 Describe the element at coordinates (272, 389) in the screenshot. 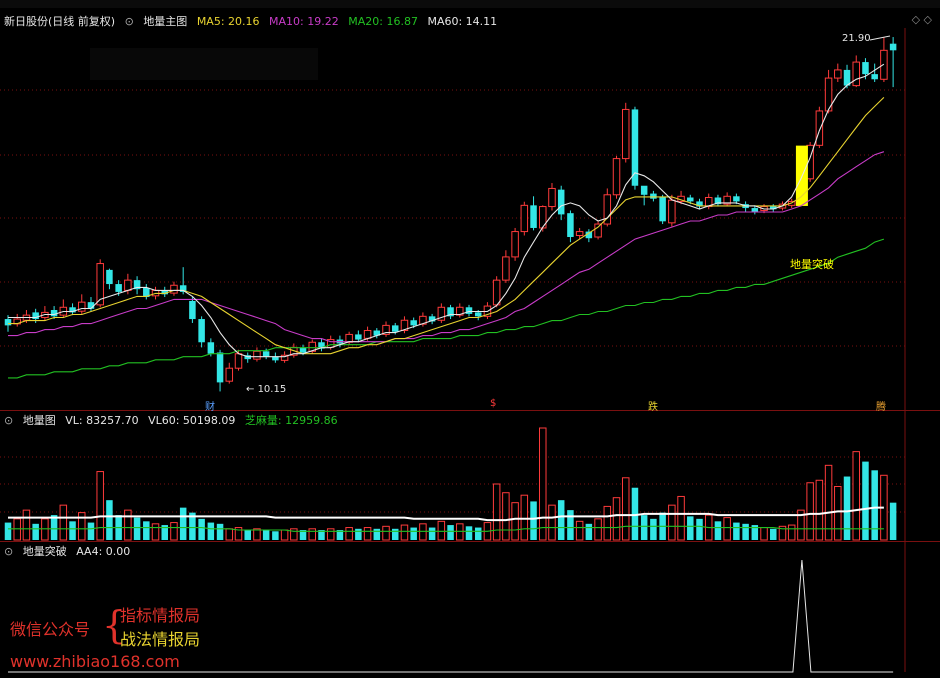

I see `low-price-value: 10.15` at that location.